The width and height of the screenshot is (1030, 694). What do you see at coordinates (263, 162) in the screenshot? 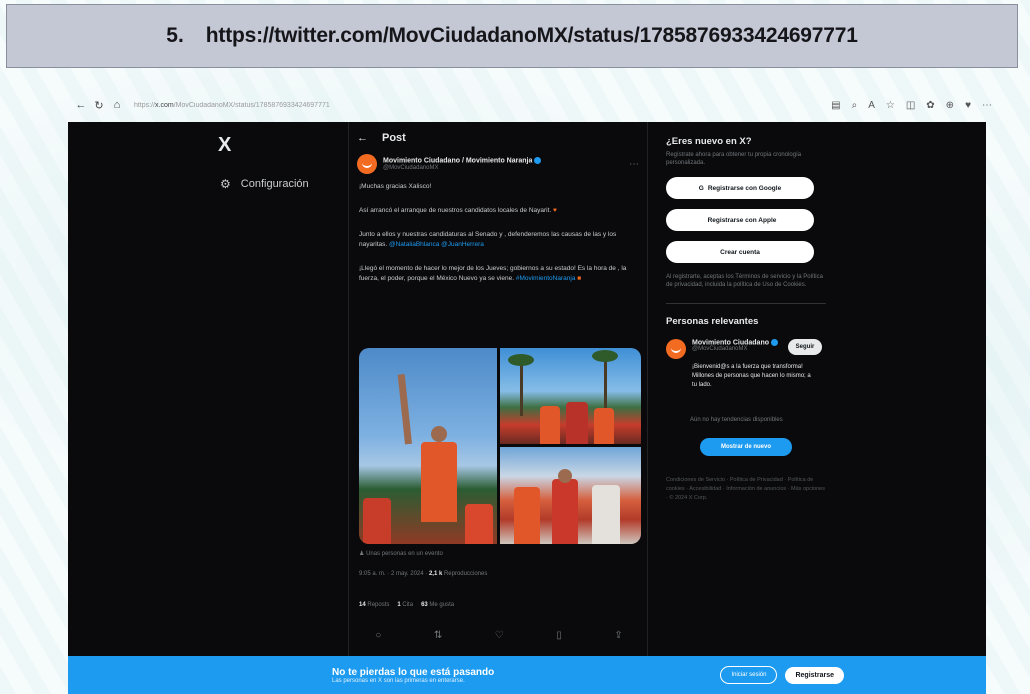
I see `left-navigation: X ⚙ Configuración` at bounding box center [263, 162].